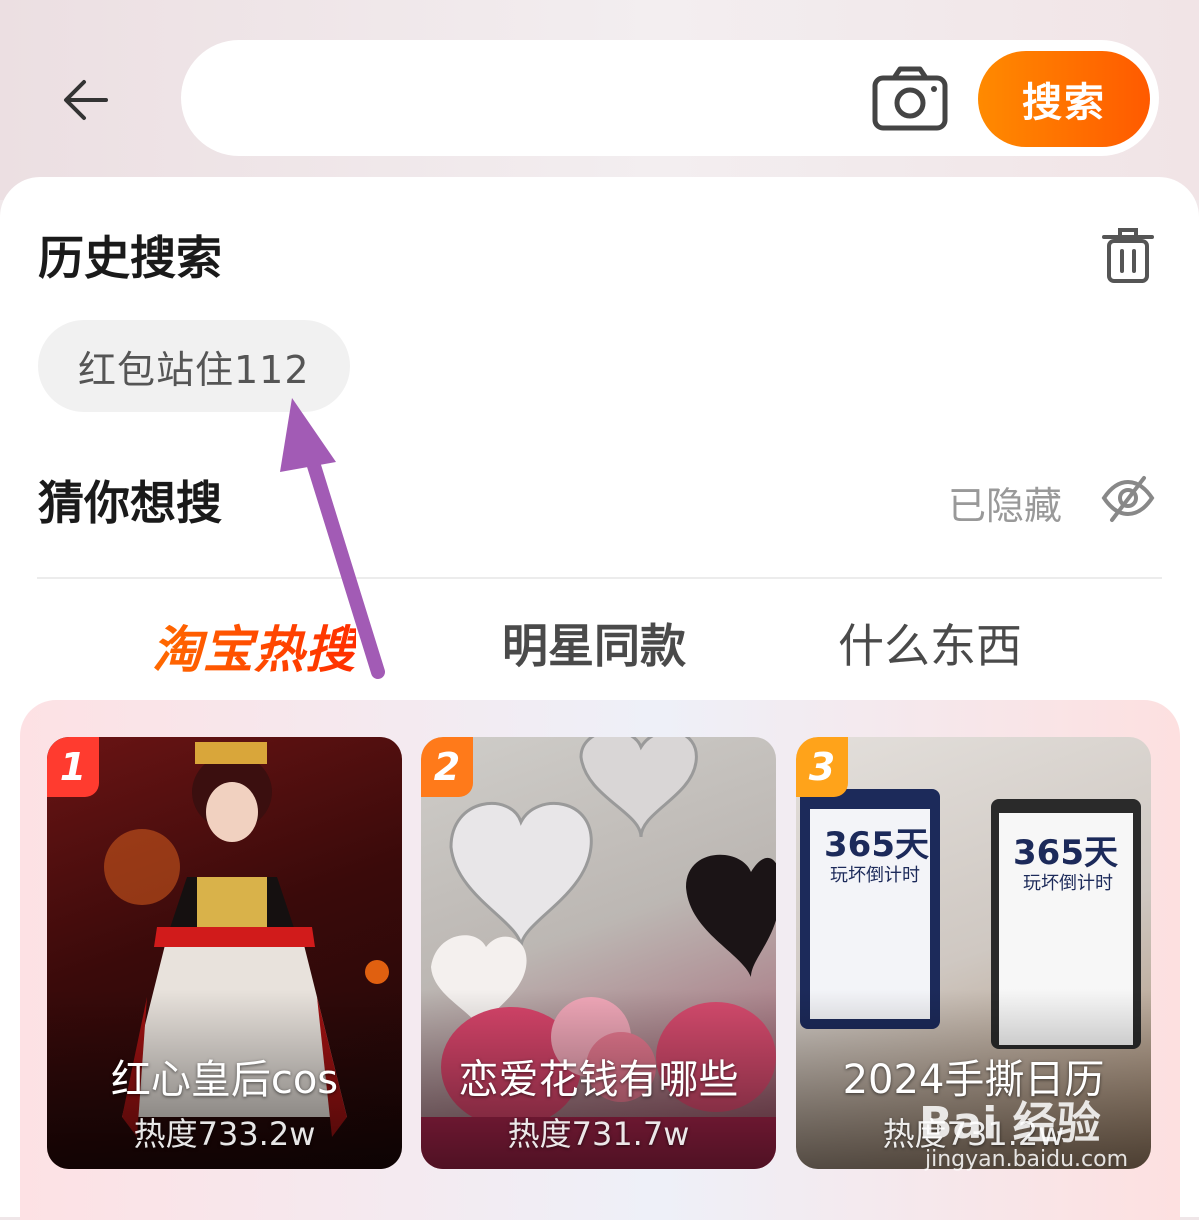 The height and width of the screenshot is (1220, 1199). What do you see at coordinates (910, 99) in the screenshot?
I see `camera-icon` at bounding box center [910, 99].